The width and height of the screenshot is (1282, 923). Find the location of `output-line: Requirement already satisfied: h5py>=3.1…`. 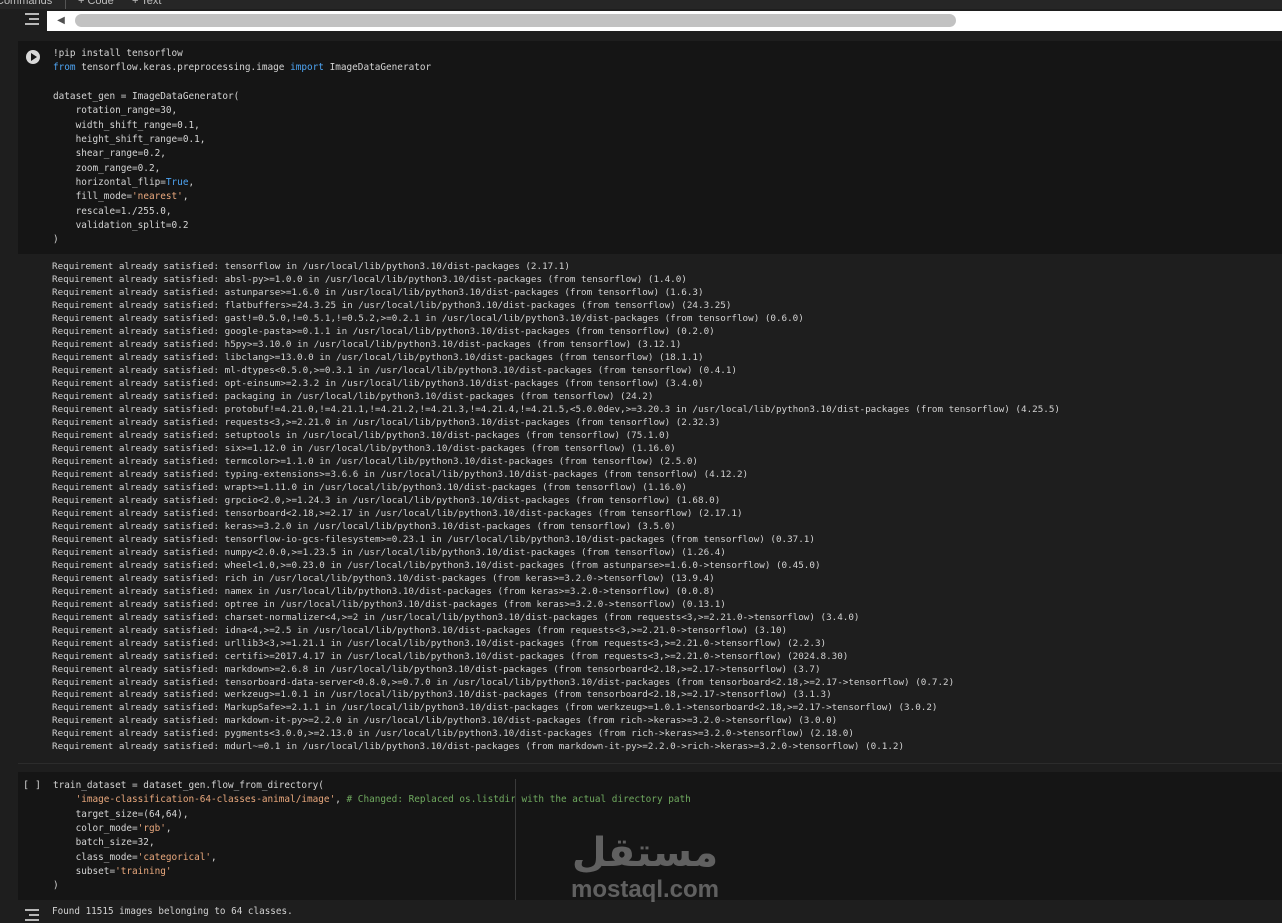

output-line: Requirement already satisfied: h5py>=3.1… is located at coordinates (367, 344).